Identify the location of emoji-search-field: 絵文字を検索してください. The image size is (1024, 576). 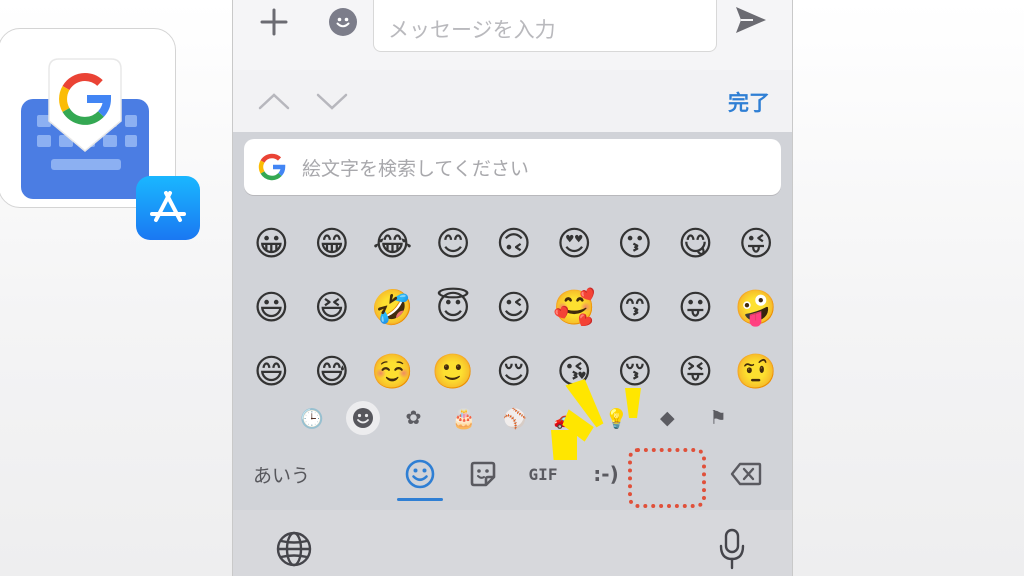
(512, 167).